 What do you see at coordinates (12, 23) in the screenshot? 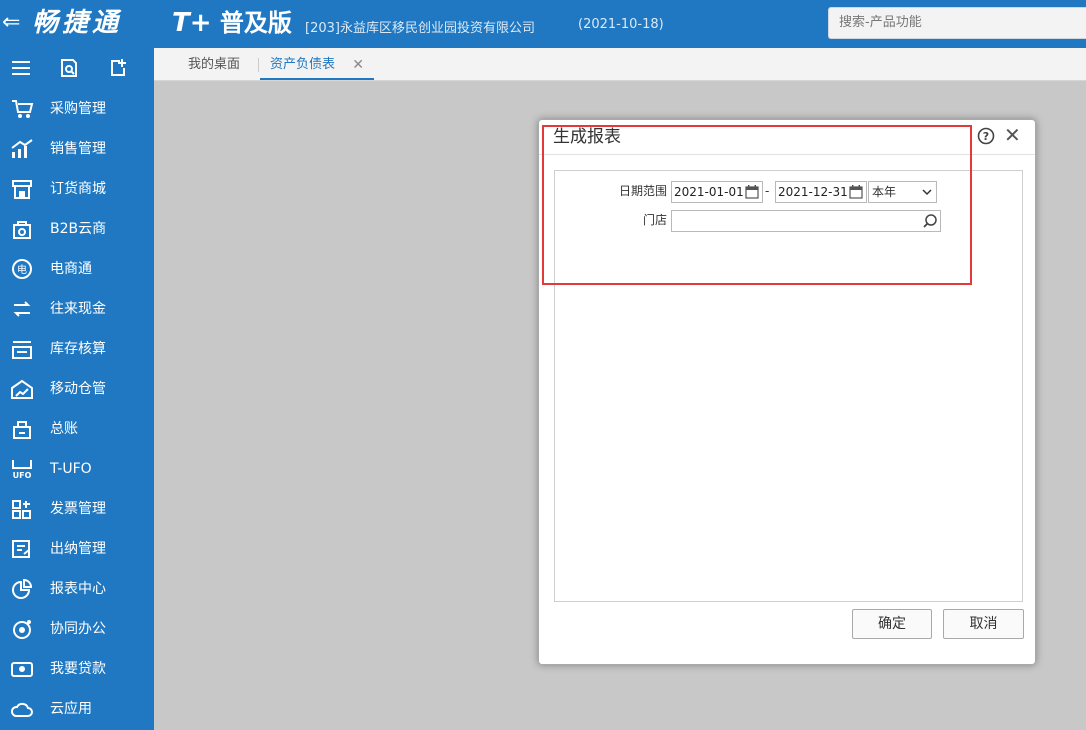
I see `back-arrow-icon: ⇐` at bounding box center [12, 23].